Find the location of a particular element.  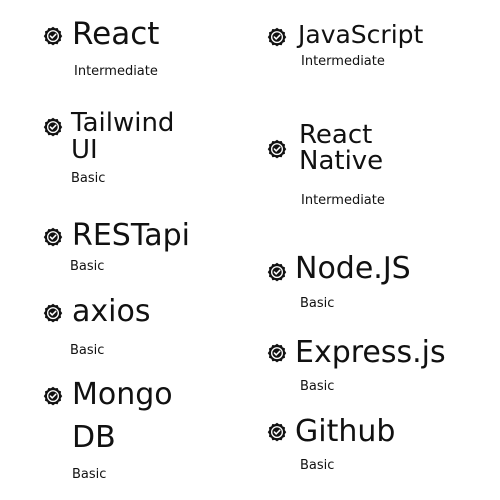

skill-name-line-2: DB is located at coordinates (94, 437).